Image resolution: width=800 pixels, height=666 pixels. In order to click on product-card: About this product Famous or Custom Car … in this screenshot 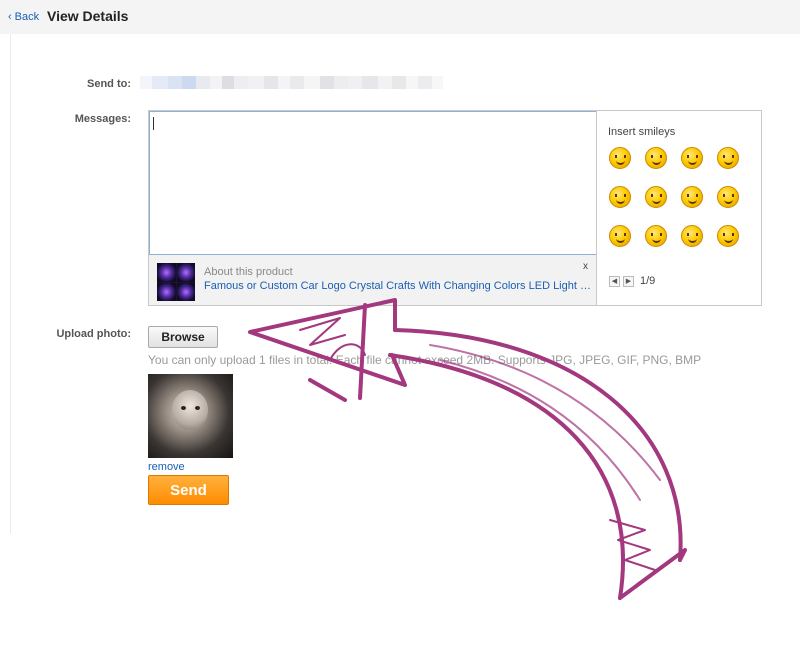, I will do `click(372, 280)`.